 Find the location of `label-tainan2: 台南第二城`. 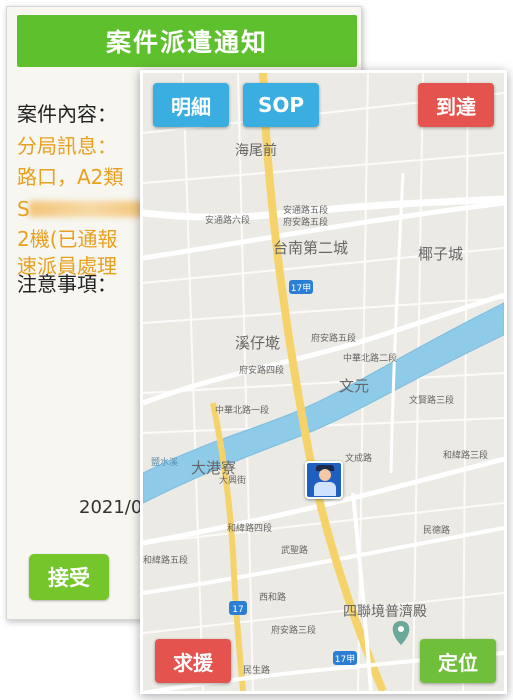

label-tainan2: 台南第二城 is located at coordinates (310, 248).